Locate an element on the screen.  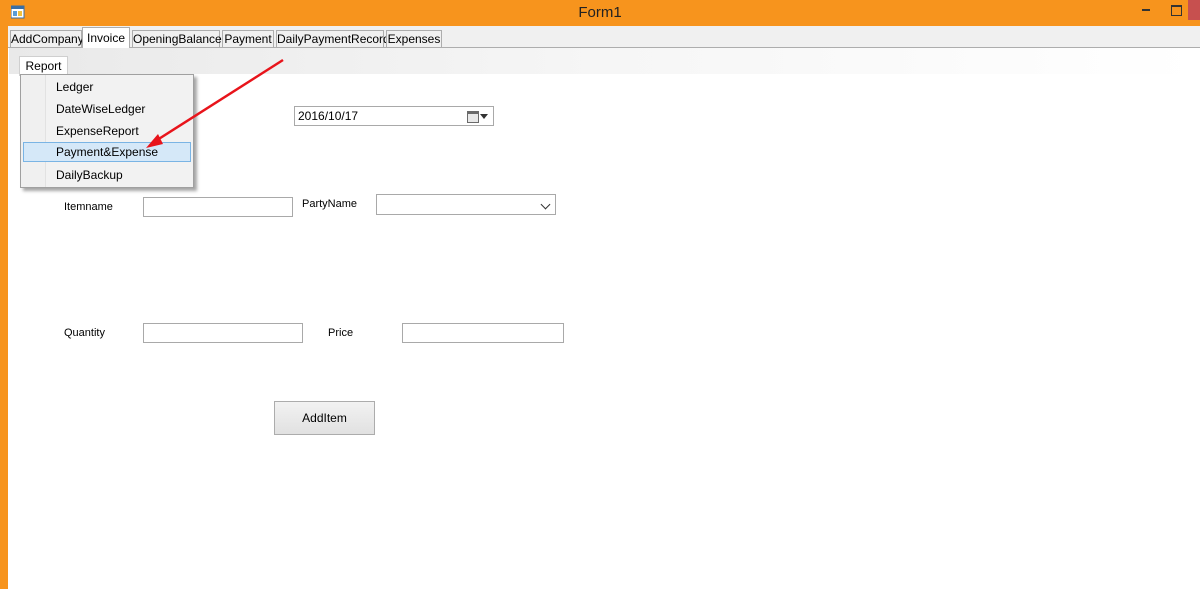
minimize-icon is located at coordinates (1146, 10).